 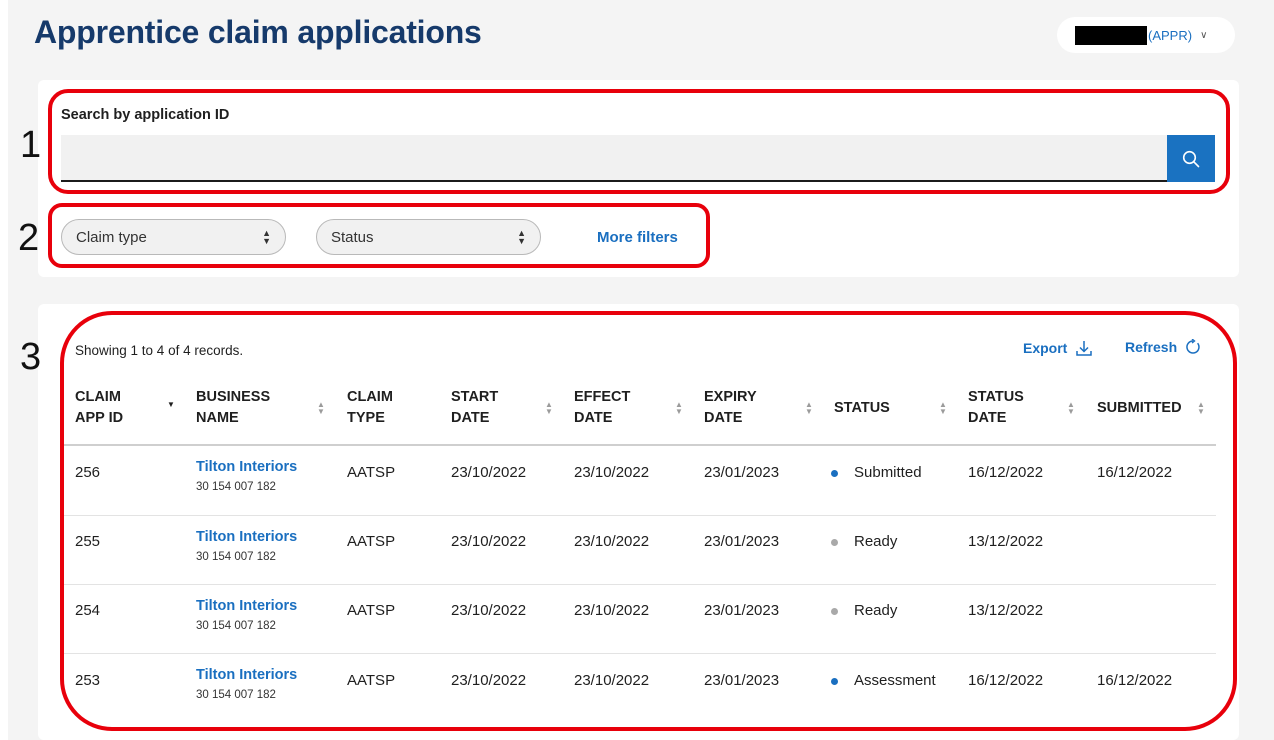 What do you see at coordinates (258, 32) in the screenshot?
I see `page-title: Apprentice claim applications` at bounding box center [258, 32].